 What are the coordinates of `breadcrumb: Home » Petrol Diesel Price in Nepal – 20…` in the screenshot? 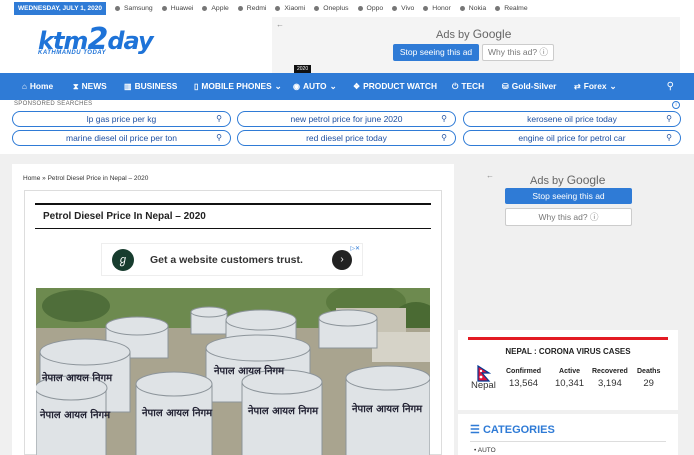 It's located at (85, 178).